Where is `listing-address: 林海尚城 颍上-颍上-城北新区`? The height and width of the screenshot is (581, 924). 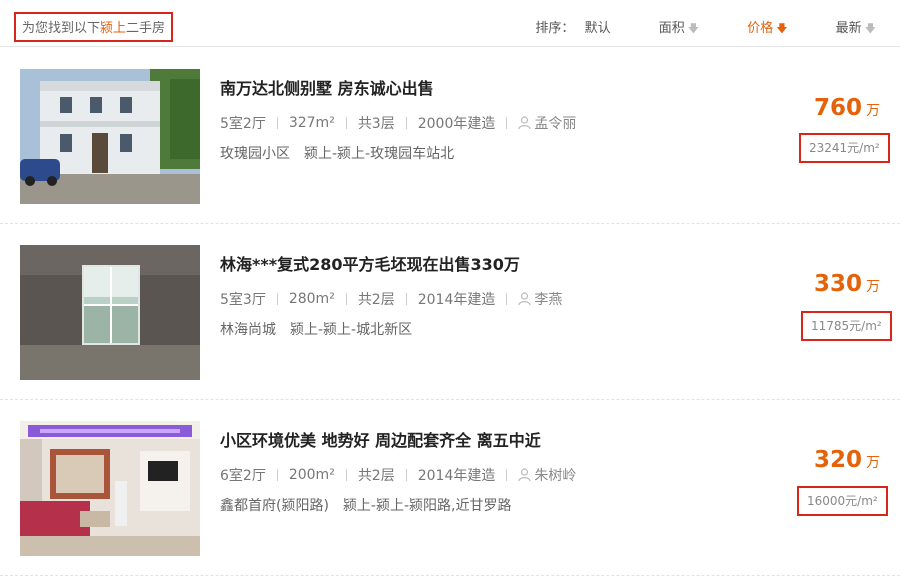 listing-address: 林海尚城 颍上-颍上-城北新区 is located at coordinates (316, 329).